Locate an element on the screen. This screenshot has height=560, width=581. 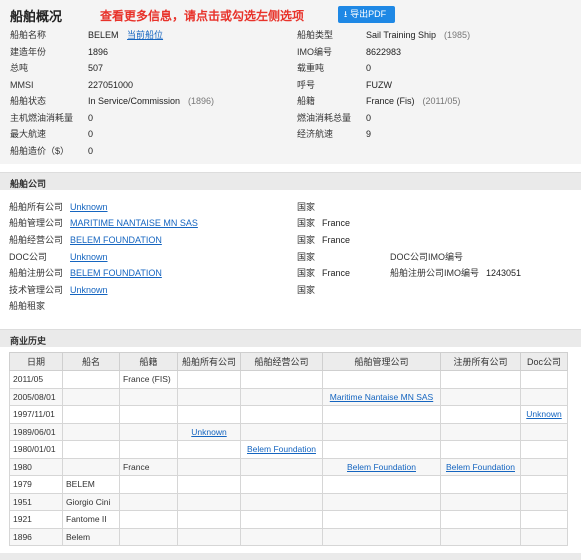
eco-speed-value: 9 is located at coordinates (369, 134).